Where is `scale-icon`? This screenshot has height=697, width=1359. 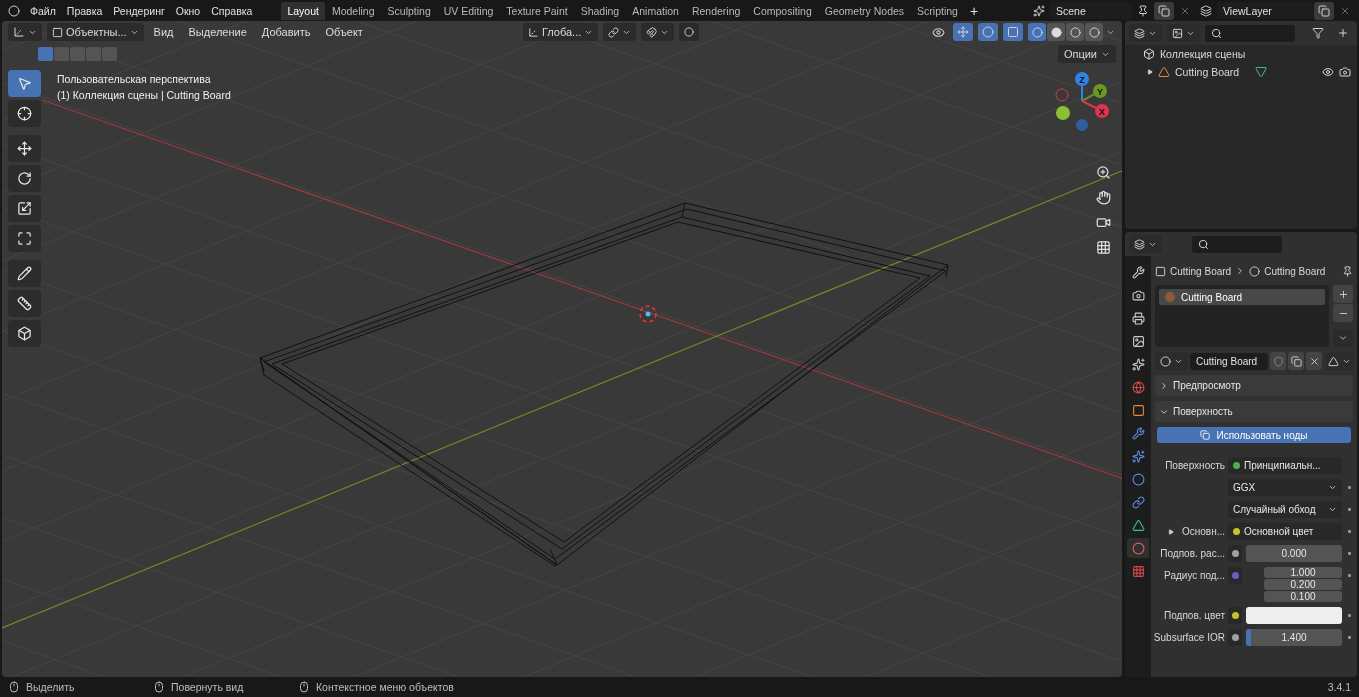
scale-icon is located at coordinates (24, 208).